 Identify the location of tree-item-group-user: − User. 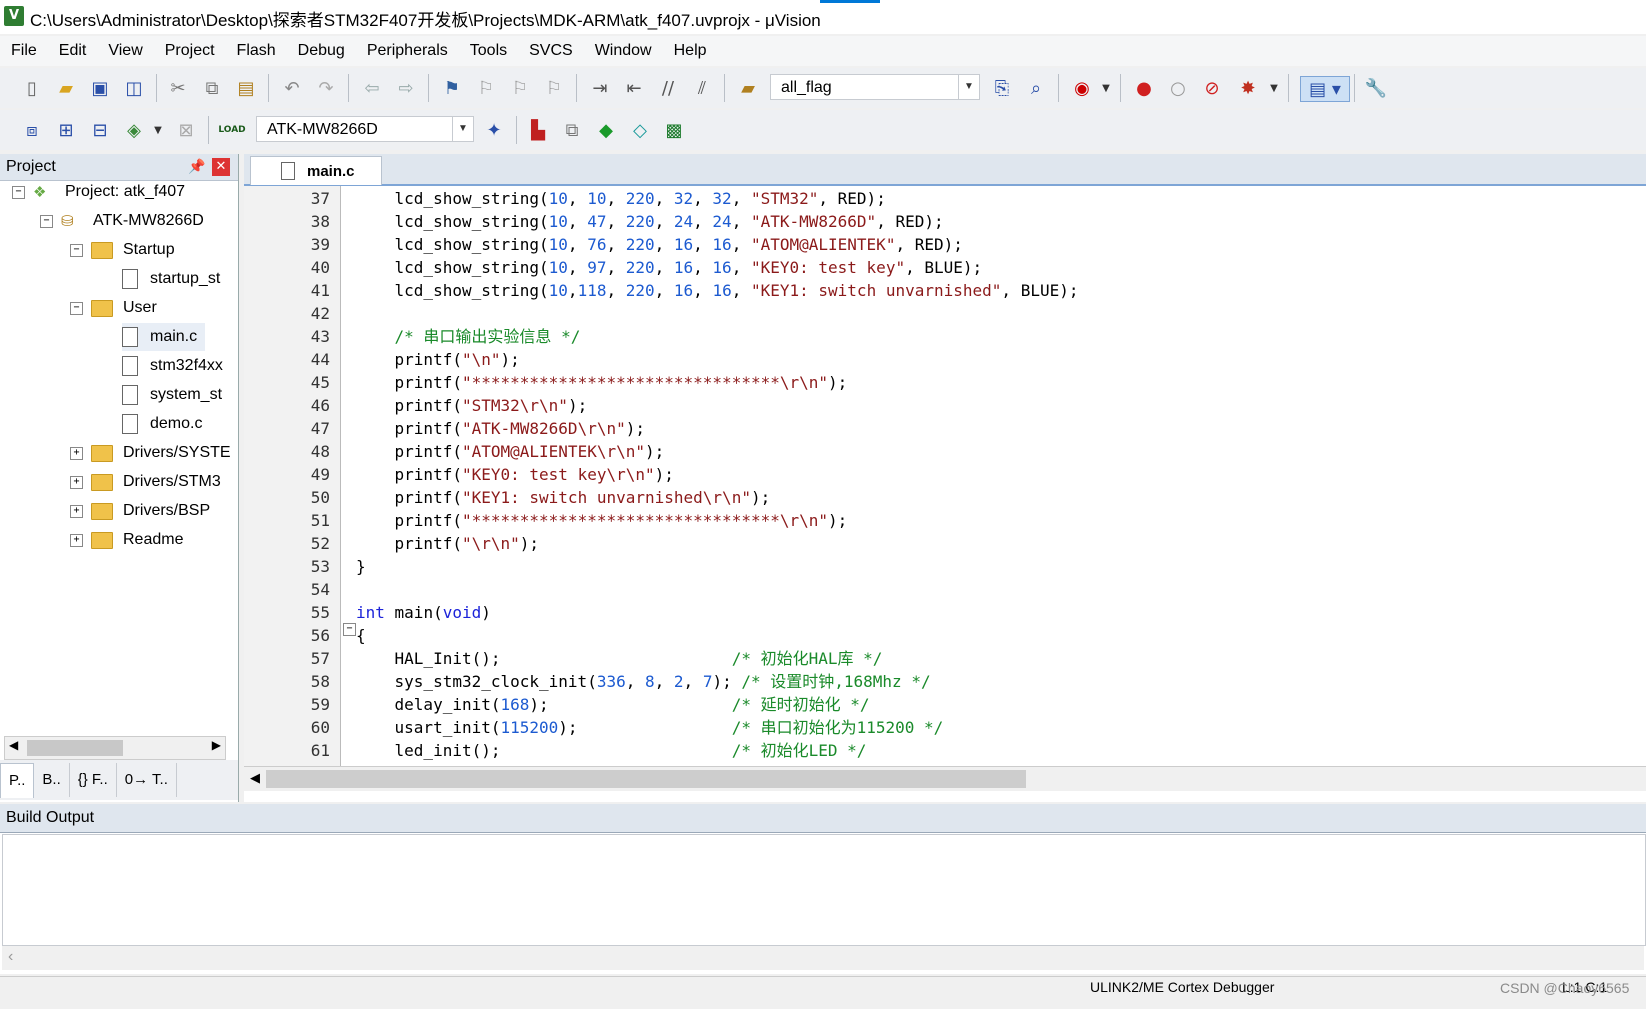
(113, 308).